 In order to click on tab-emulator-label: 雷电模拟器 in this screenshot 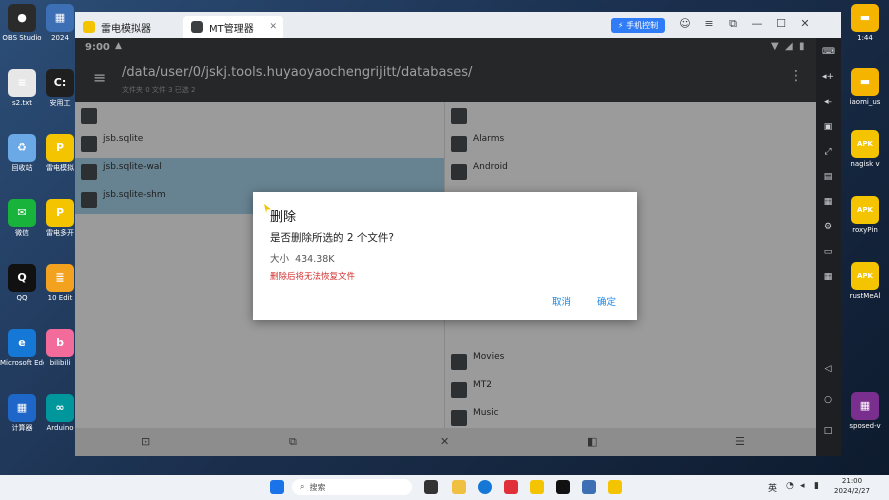, I will do `click(126, 29)`.